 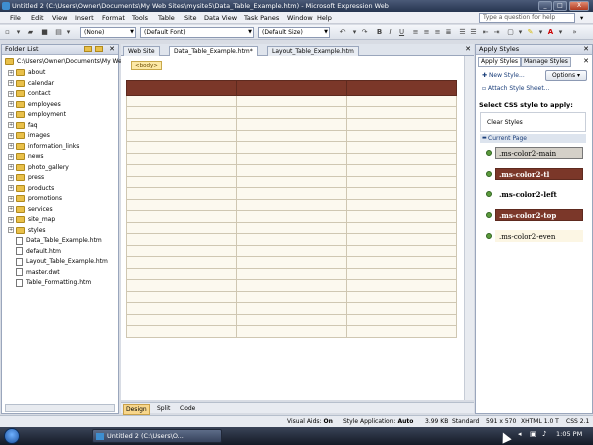 I want to click on folder-site-map: + site_map, so click(x=31, y=220).